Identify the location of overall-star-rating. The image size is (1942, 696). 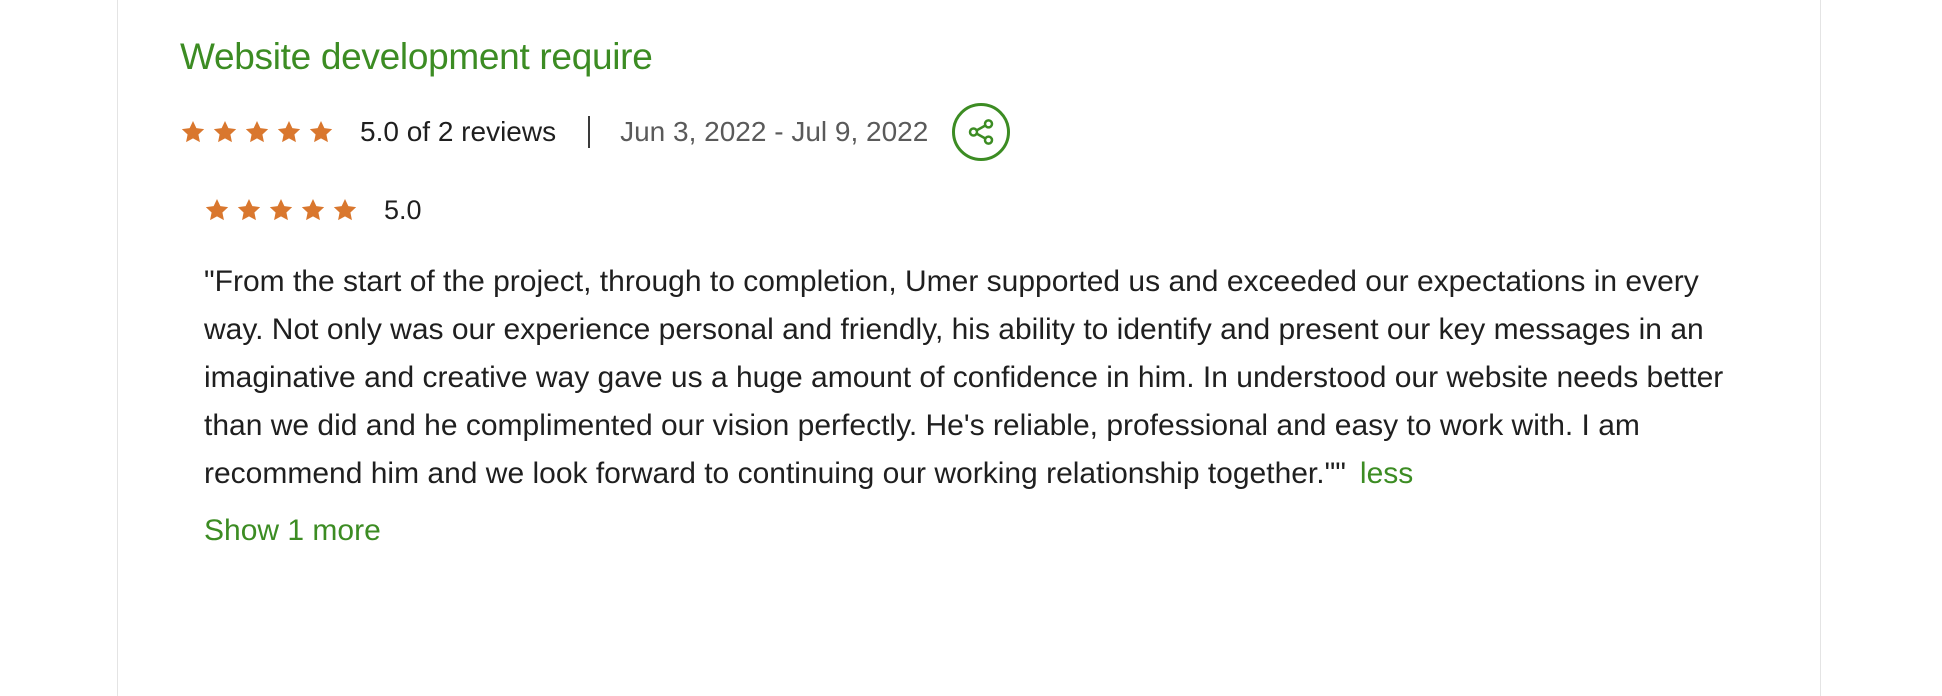
(260, 132).